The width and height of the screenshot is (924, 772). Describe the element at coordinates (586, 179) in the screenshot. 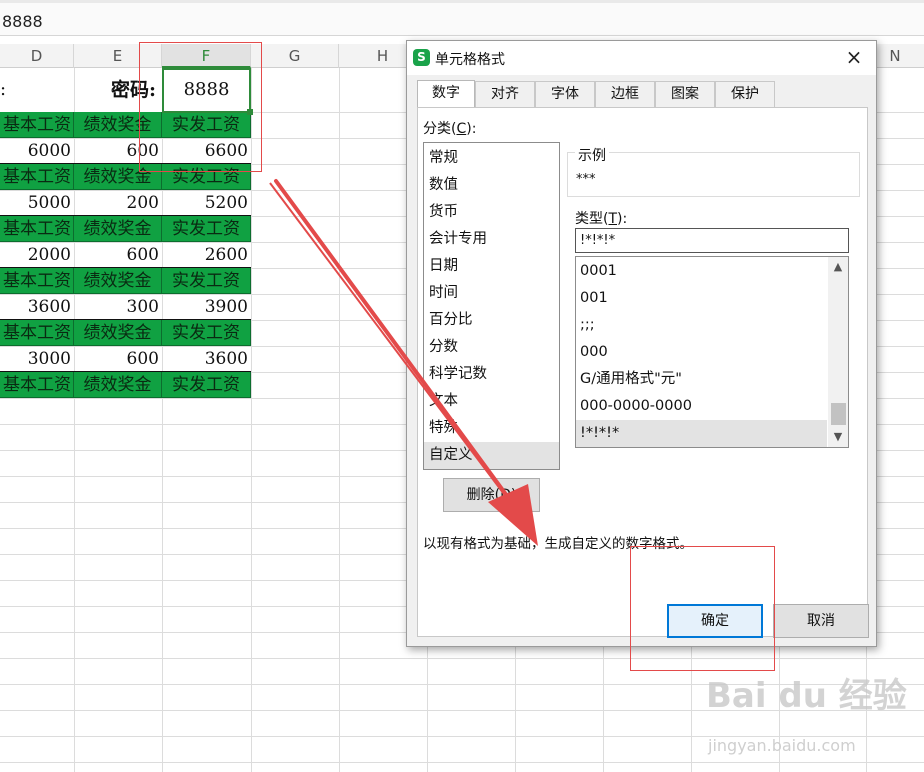

I see `sample-value: ***` at that location.